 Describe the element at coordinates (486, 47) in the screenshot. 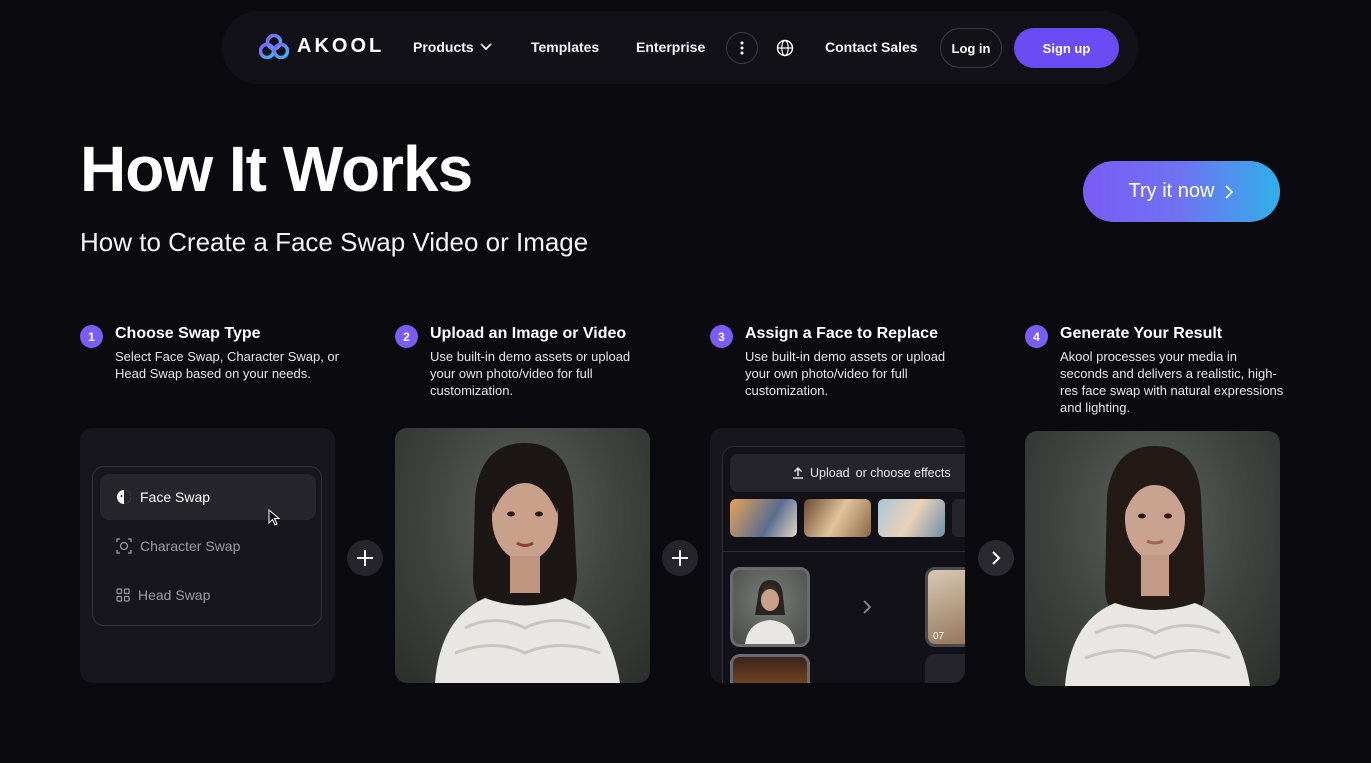

I see `chevron-down-icon` at that location.